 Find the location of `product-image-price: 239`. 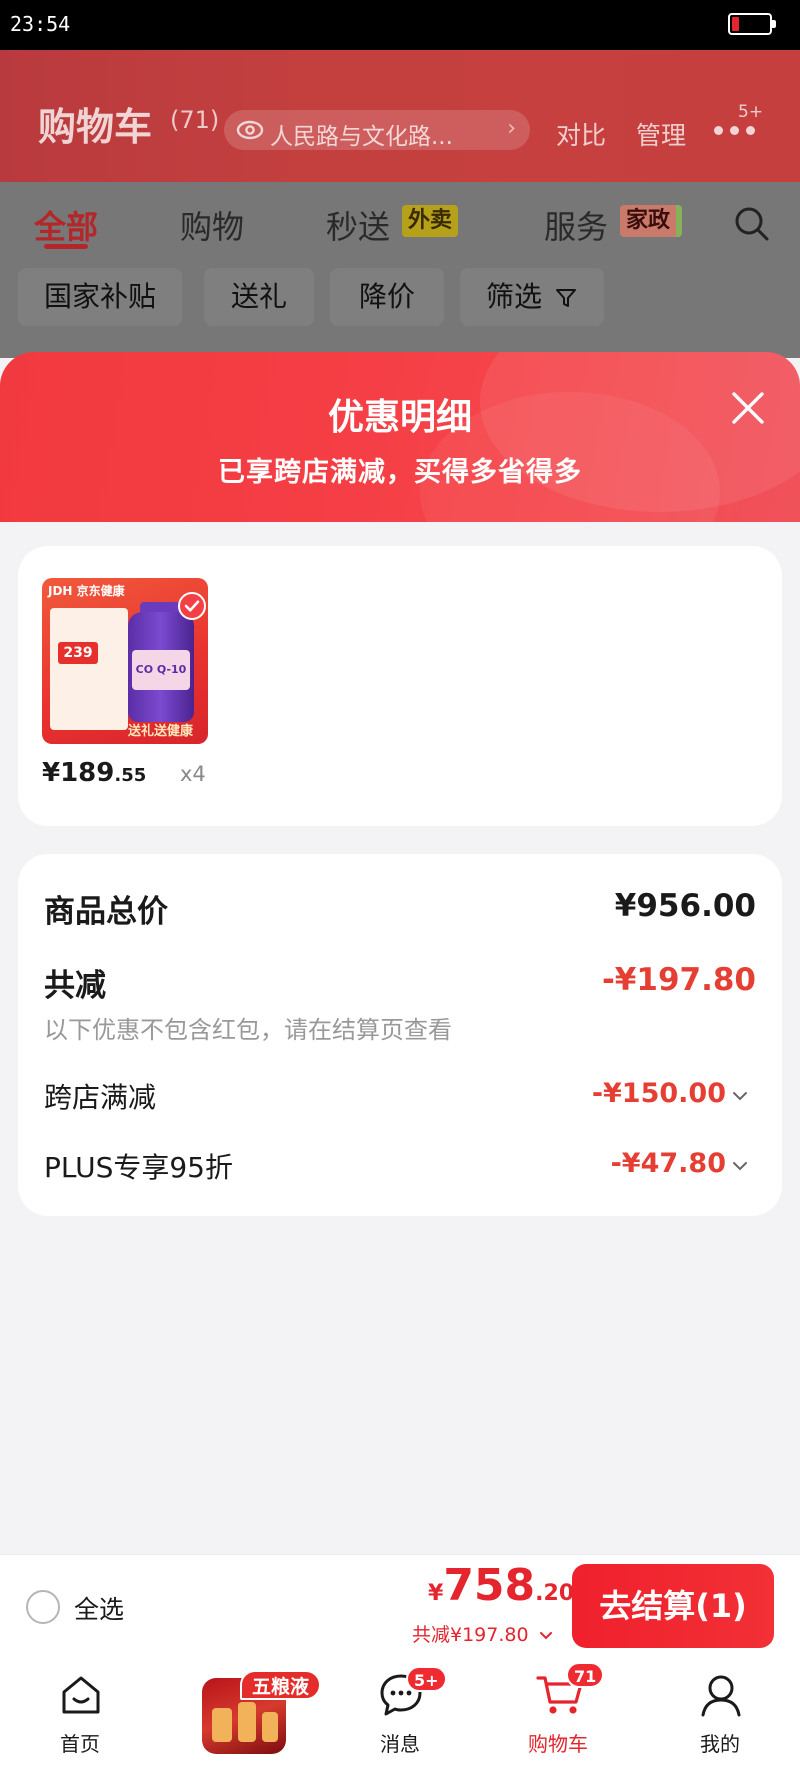

product-image-price: 239 is located at coordinates (78, 653).